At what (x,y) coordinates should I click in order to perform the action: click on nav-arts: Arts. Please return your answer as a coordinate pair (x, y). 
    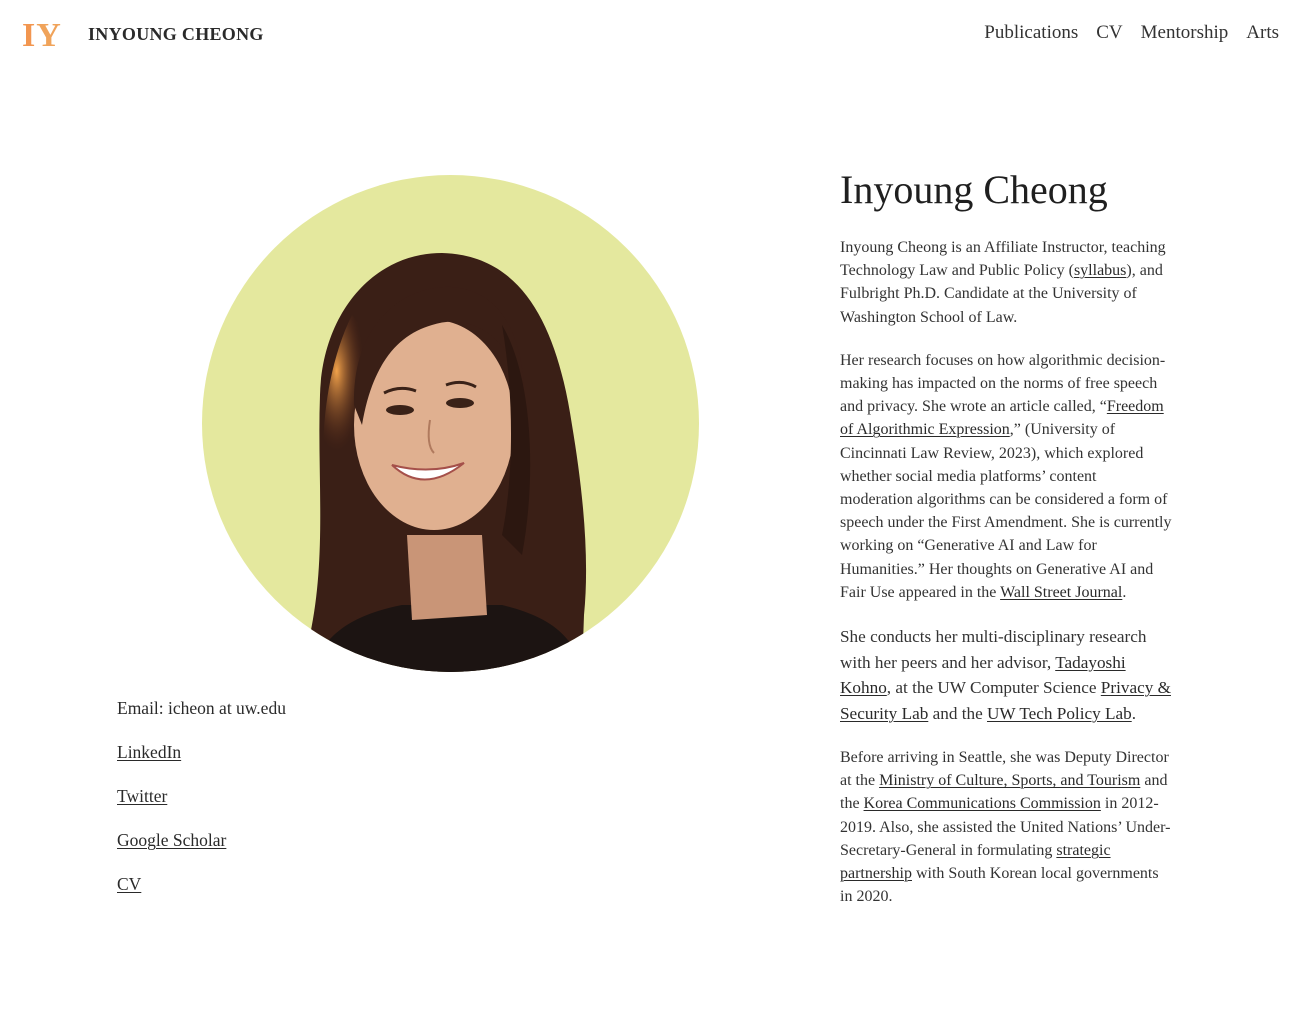
    Looking at the image, I should click on (1262, 33).